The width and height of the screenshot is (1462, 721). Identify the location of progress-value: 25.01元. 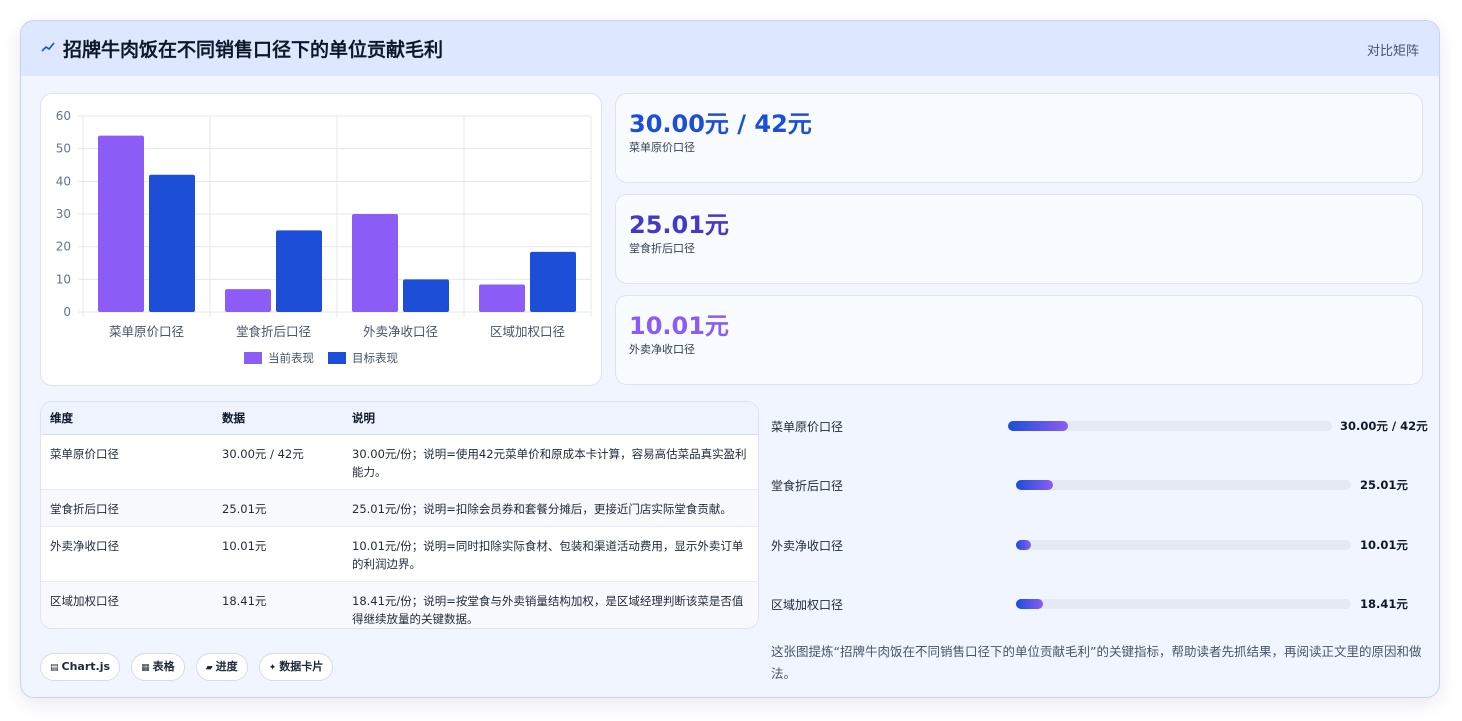
(1384, 485).